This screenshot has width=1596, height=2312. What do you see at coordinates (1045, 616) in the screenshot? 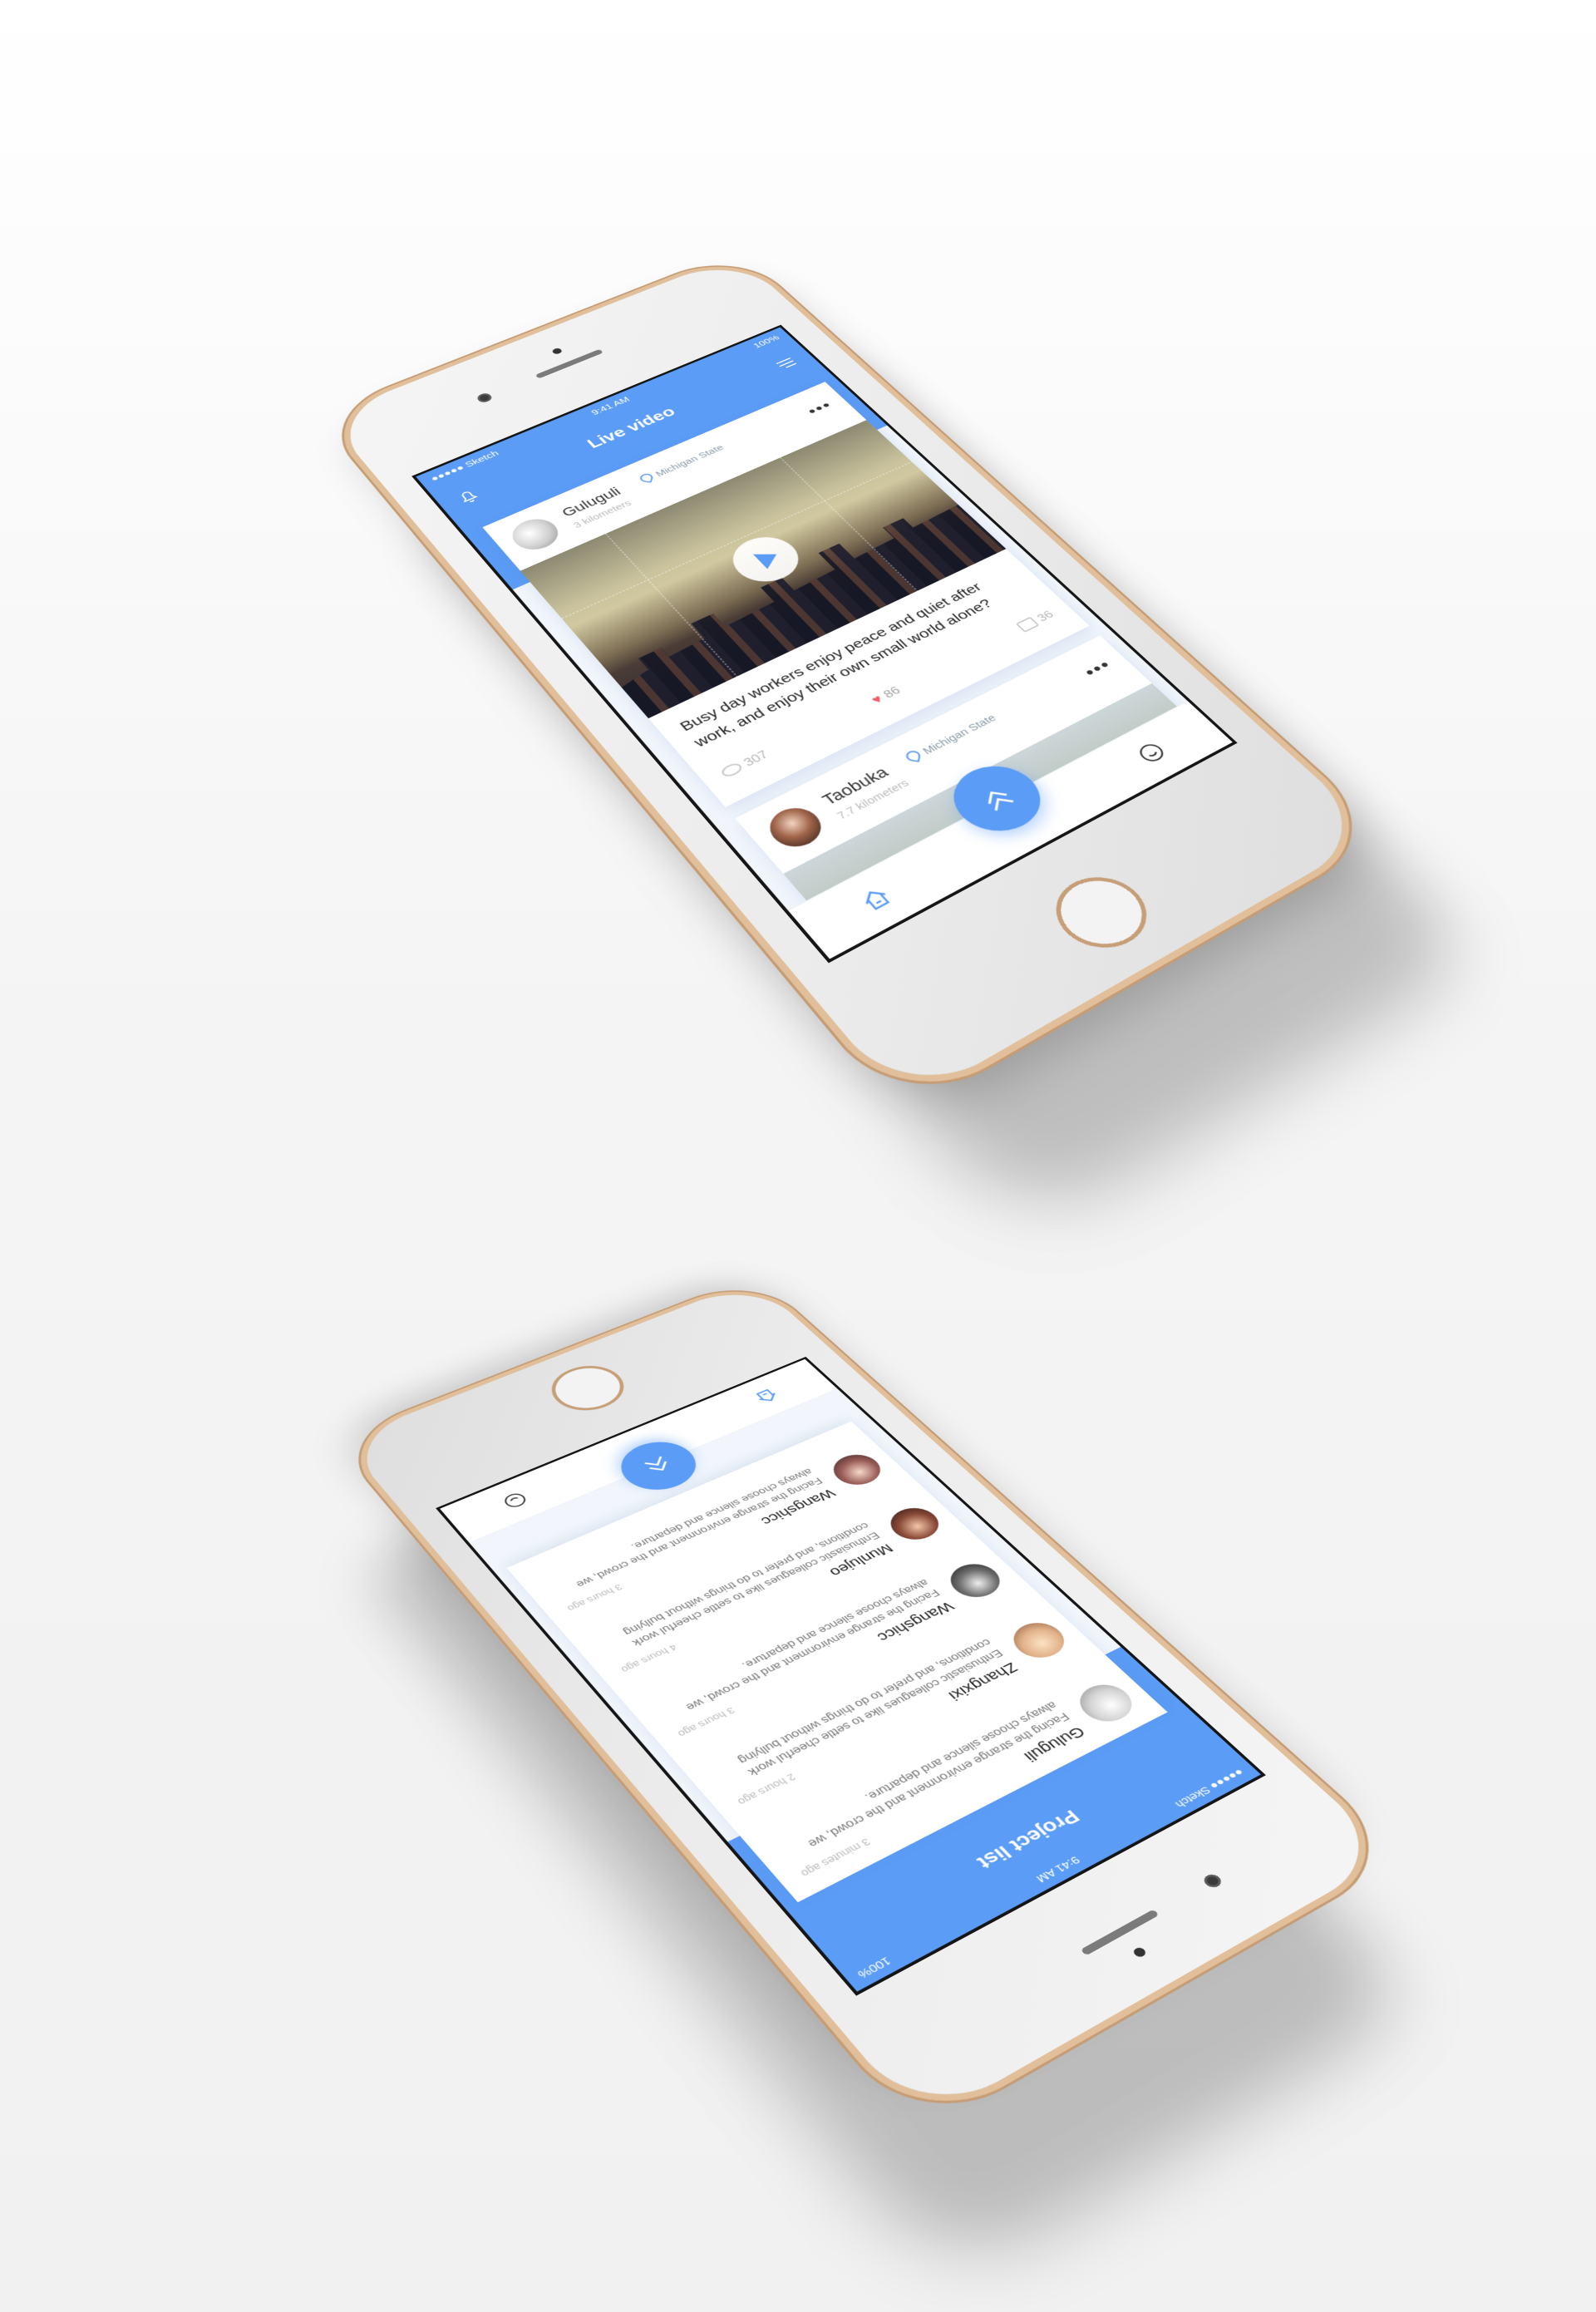
I see `comments-count: 36` at bounding box center [1045, 616].